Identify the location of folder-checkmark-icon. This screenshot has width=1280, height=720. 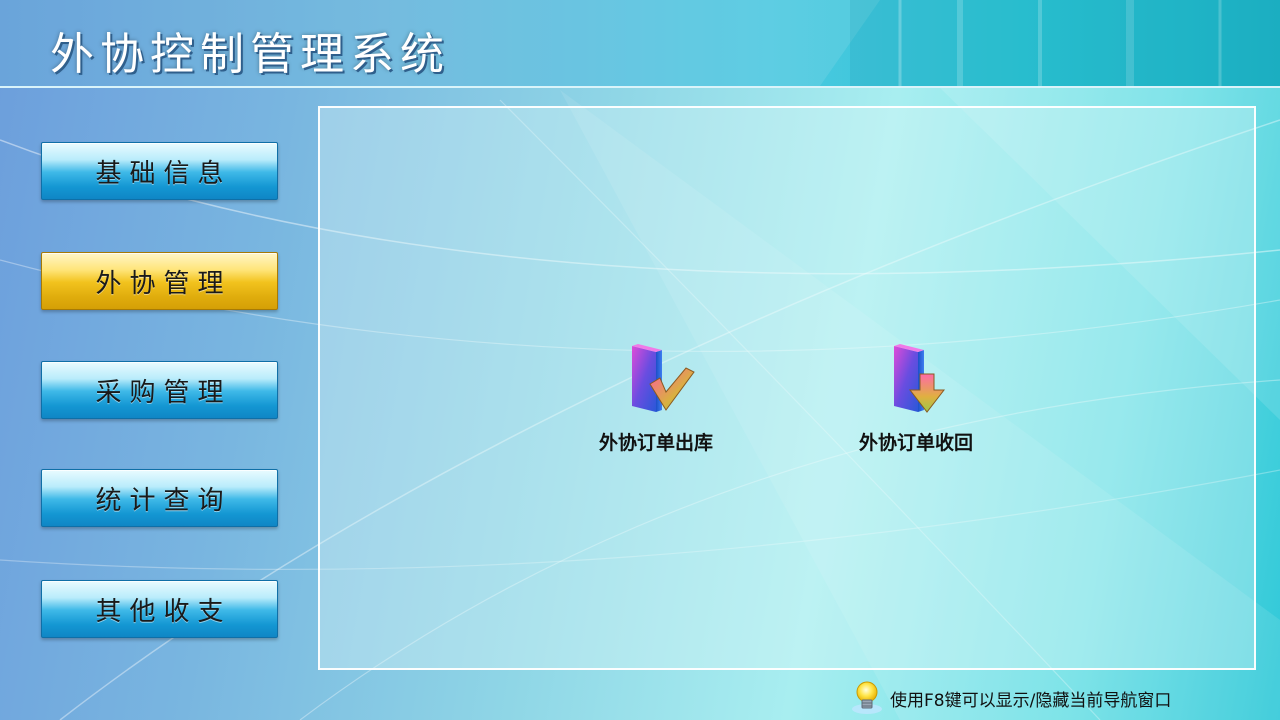
(663, 378).